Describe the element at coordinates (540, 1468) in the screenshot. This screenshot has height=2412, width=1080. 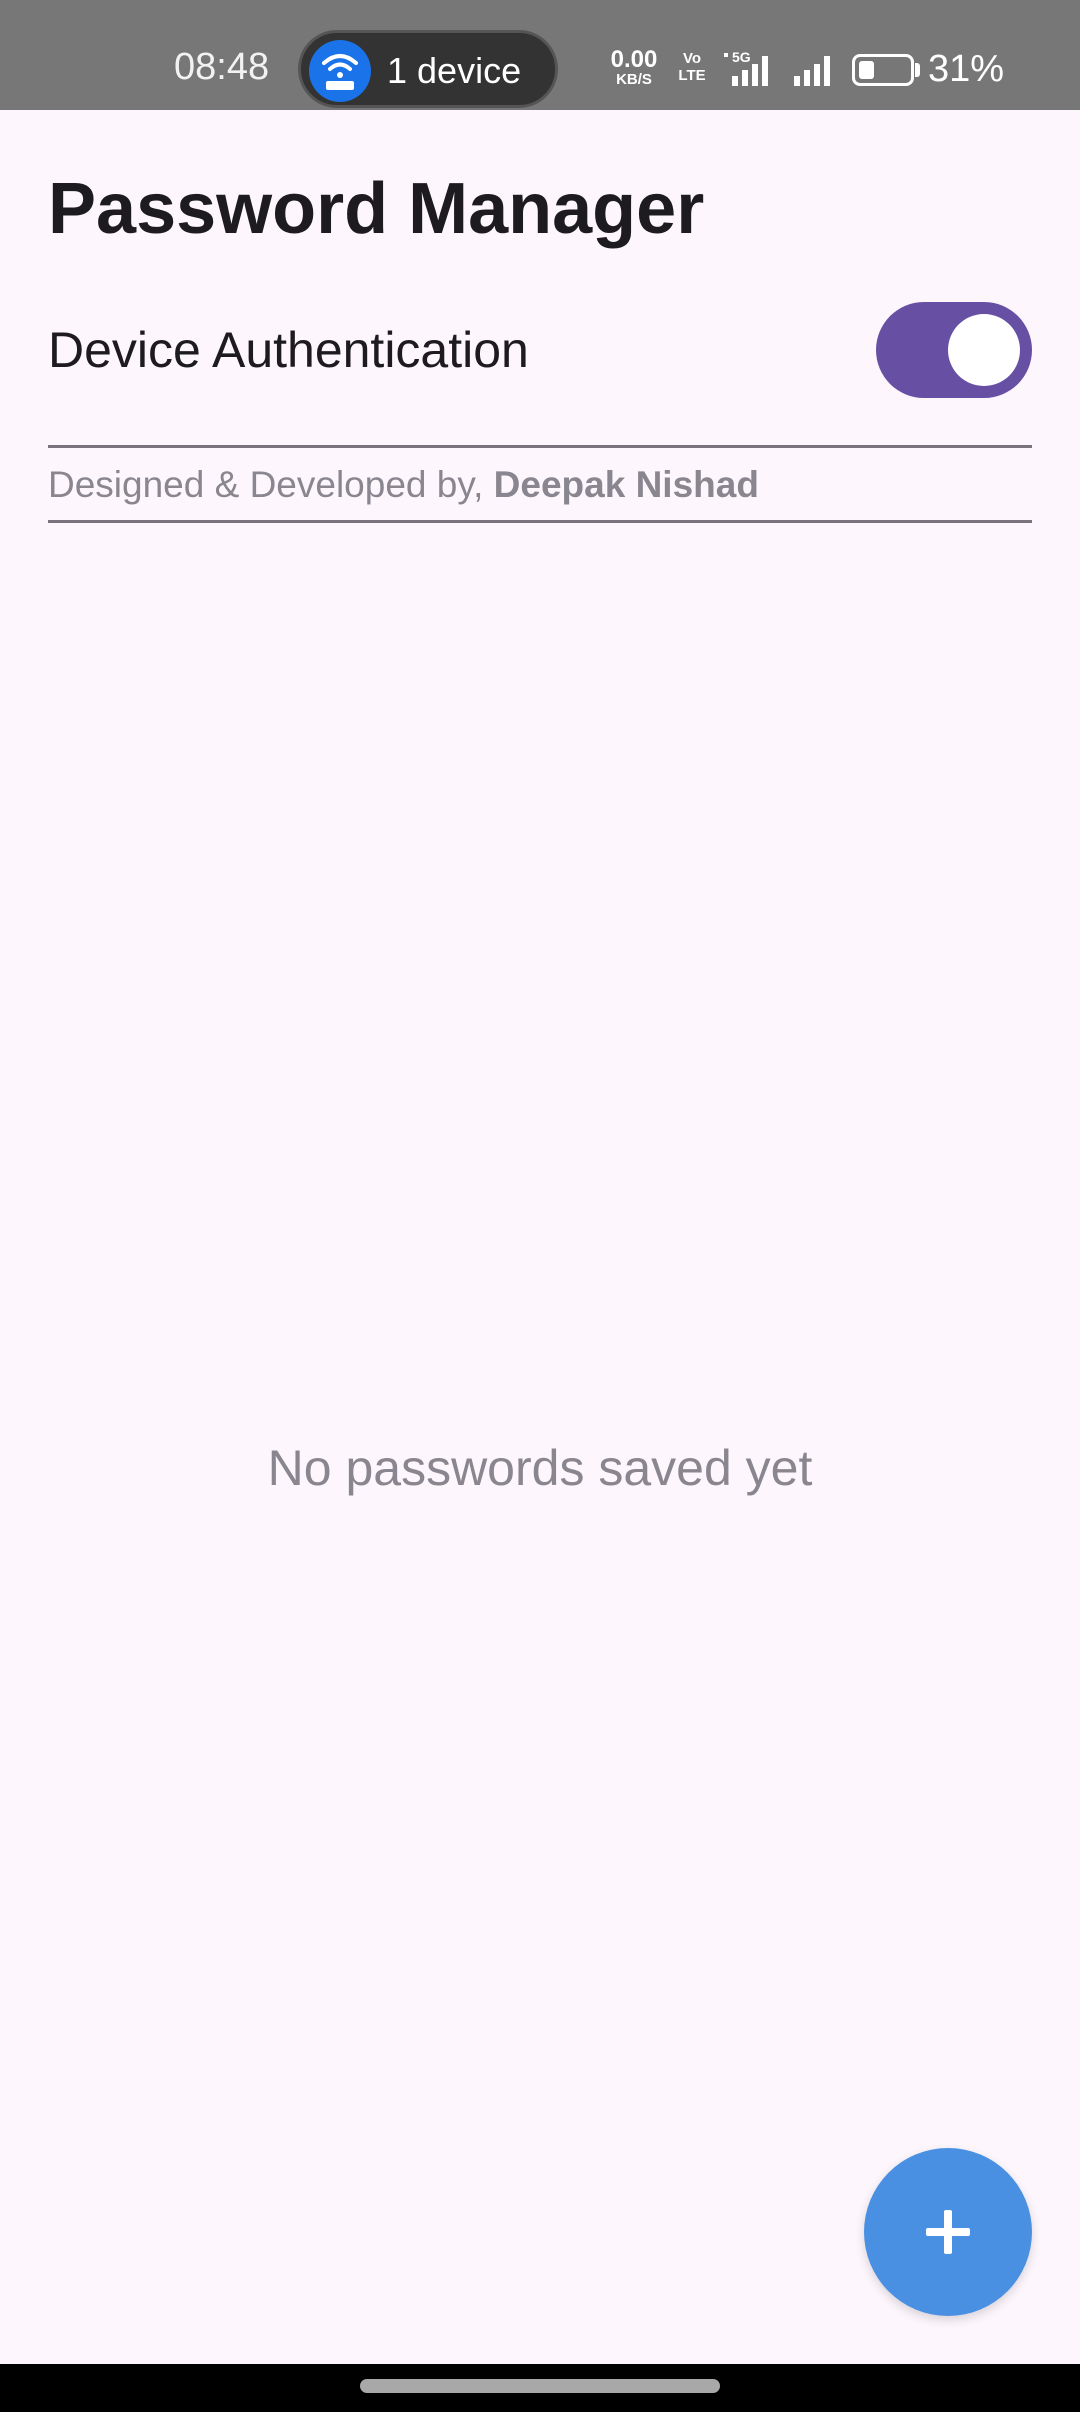
I see `empty-state-message: No passwords saved yet` at that location.